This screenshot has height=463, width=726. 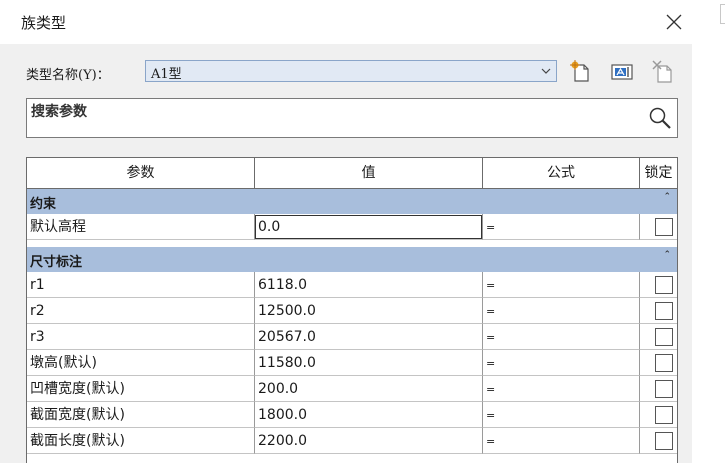 What do you see at coordinates (141, 389) in the screenshot?
I see `param-name: 凹槽宽度(默认)` at bounding box center [141, 389].